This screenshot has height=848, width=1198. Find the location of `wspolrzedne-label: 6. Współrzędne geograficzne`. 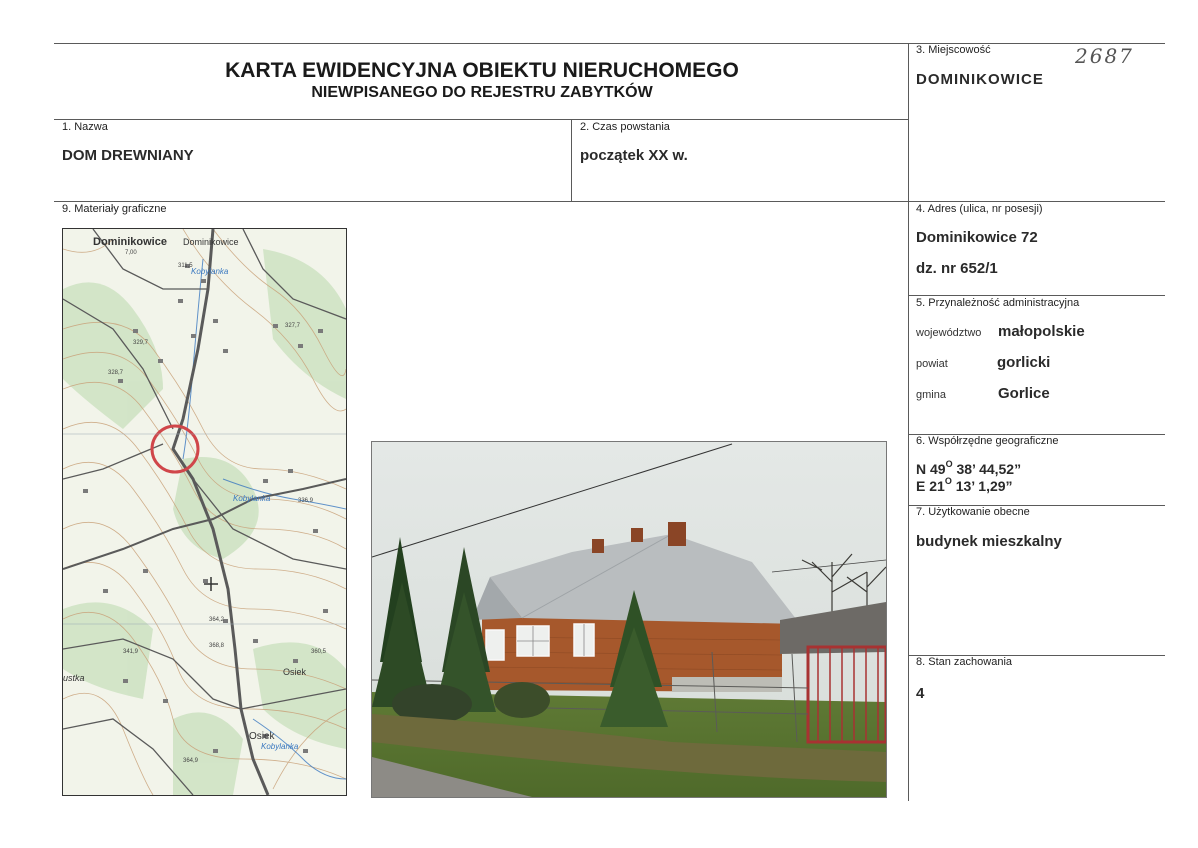

wspolrzedne-label: 6. Współrzędne geograficzne is located at coordinates (987, 441).